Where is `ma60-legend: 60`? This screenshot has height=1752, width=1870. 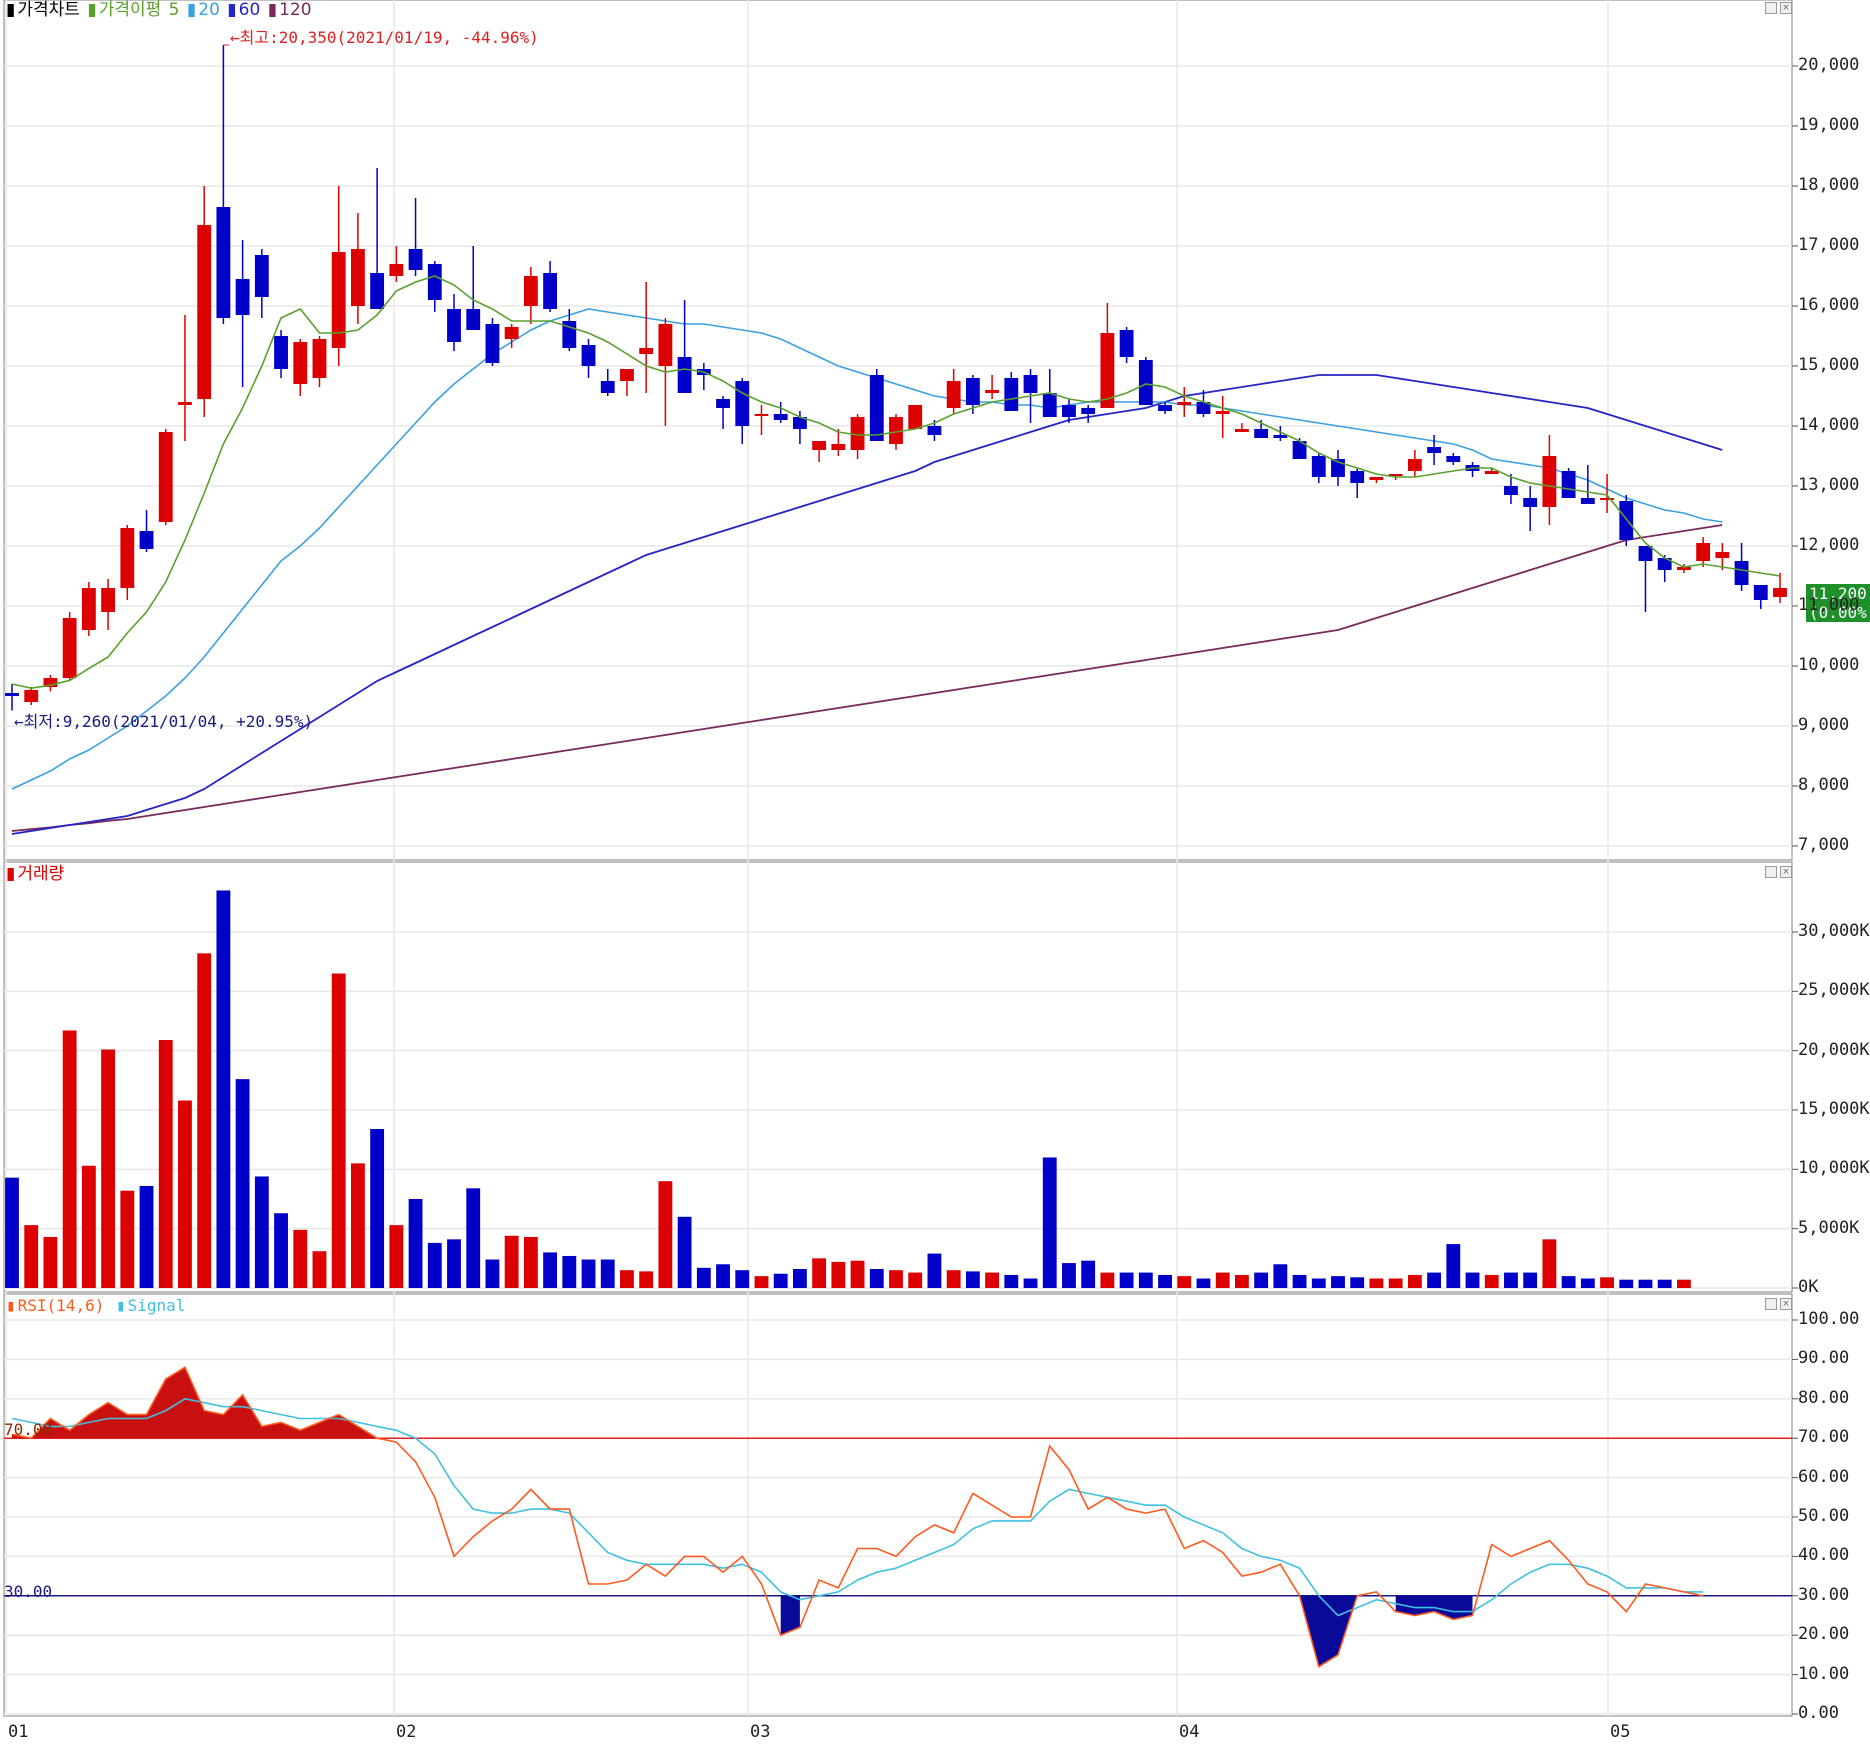 ma60-legend: 60 is located at coordinates (250, 10).